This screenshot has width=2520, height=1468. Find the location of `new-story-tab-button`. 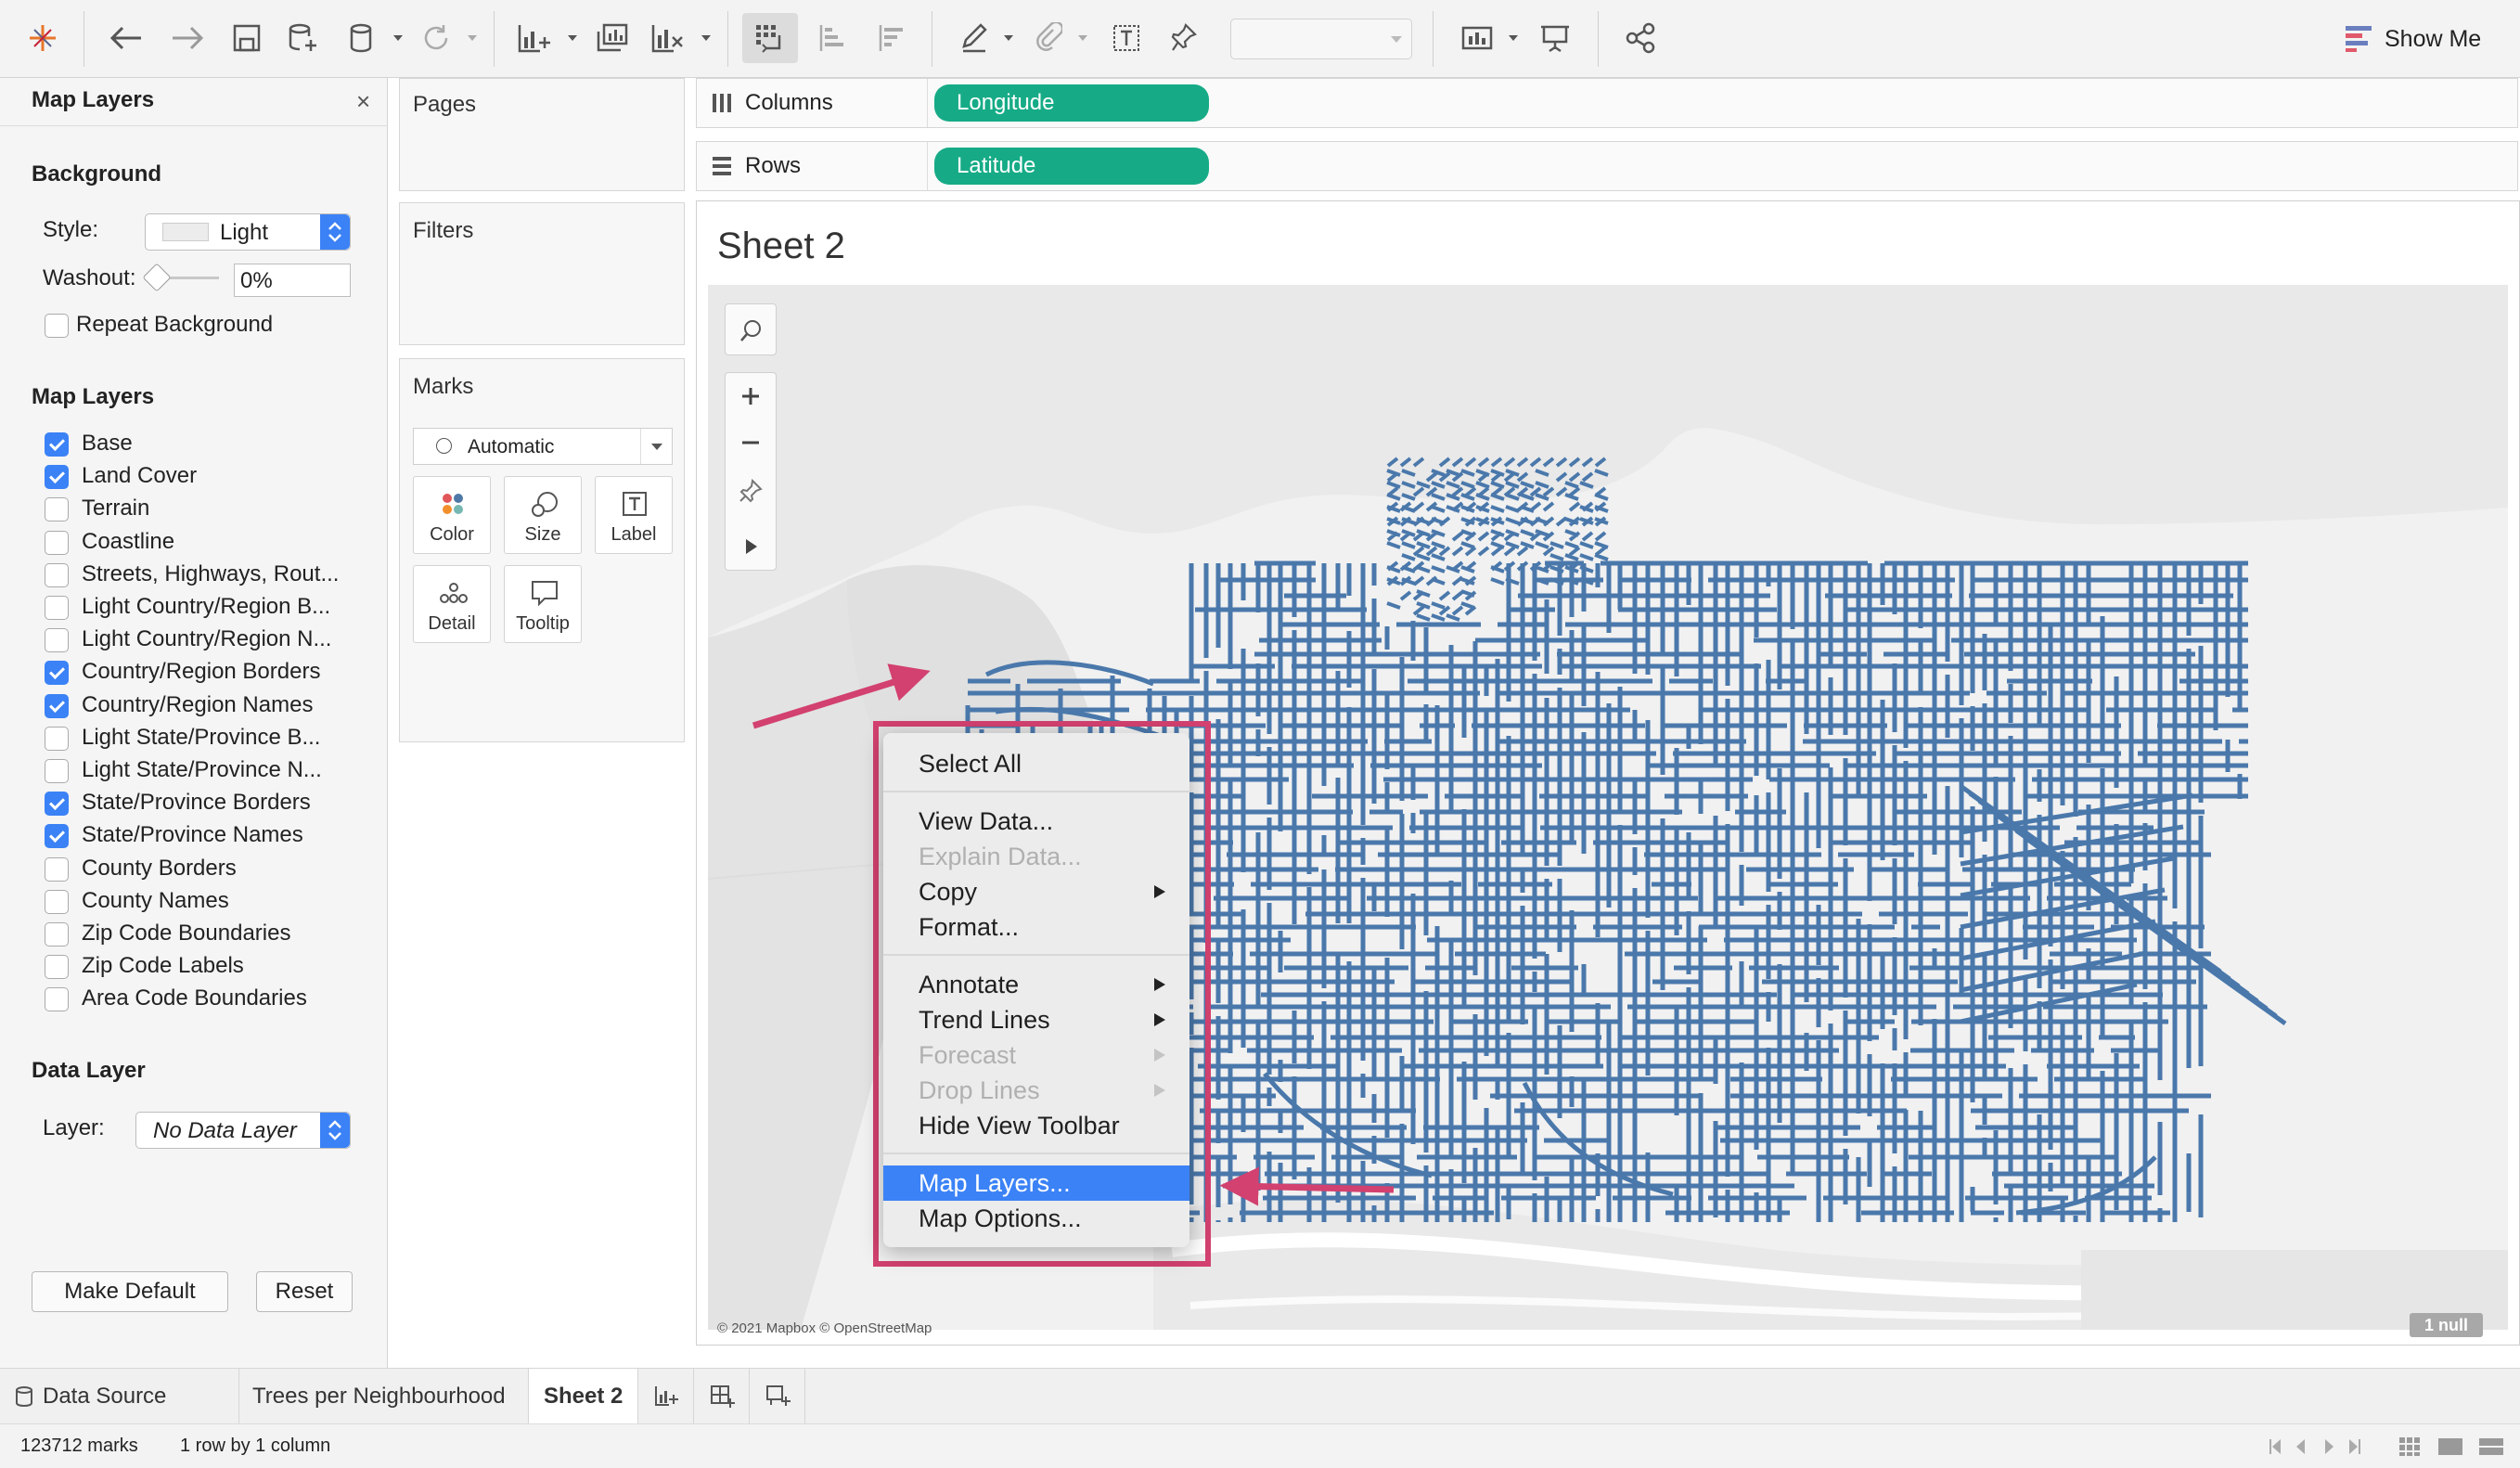

new-story-tab-button is located at coordinates (777, 1396).